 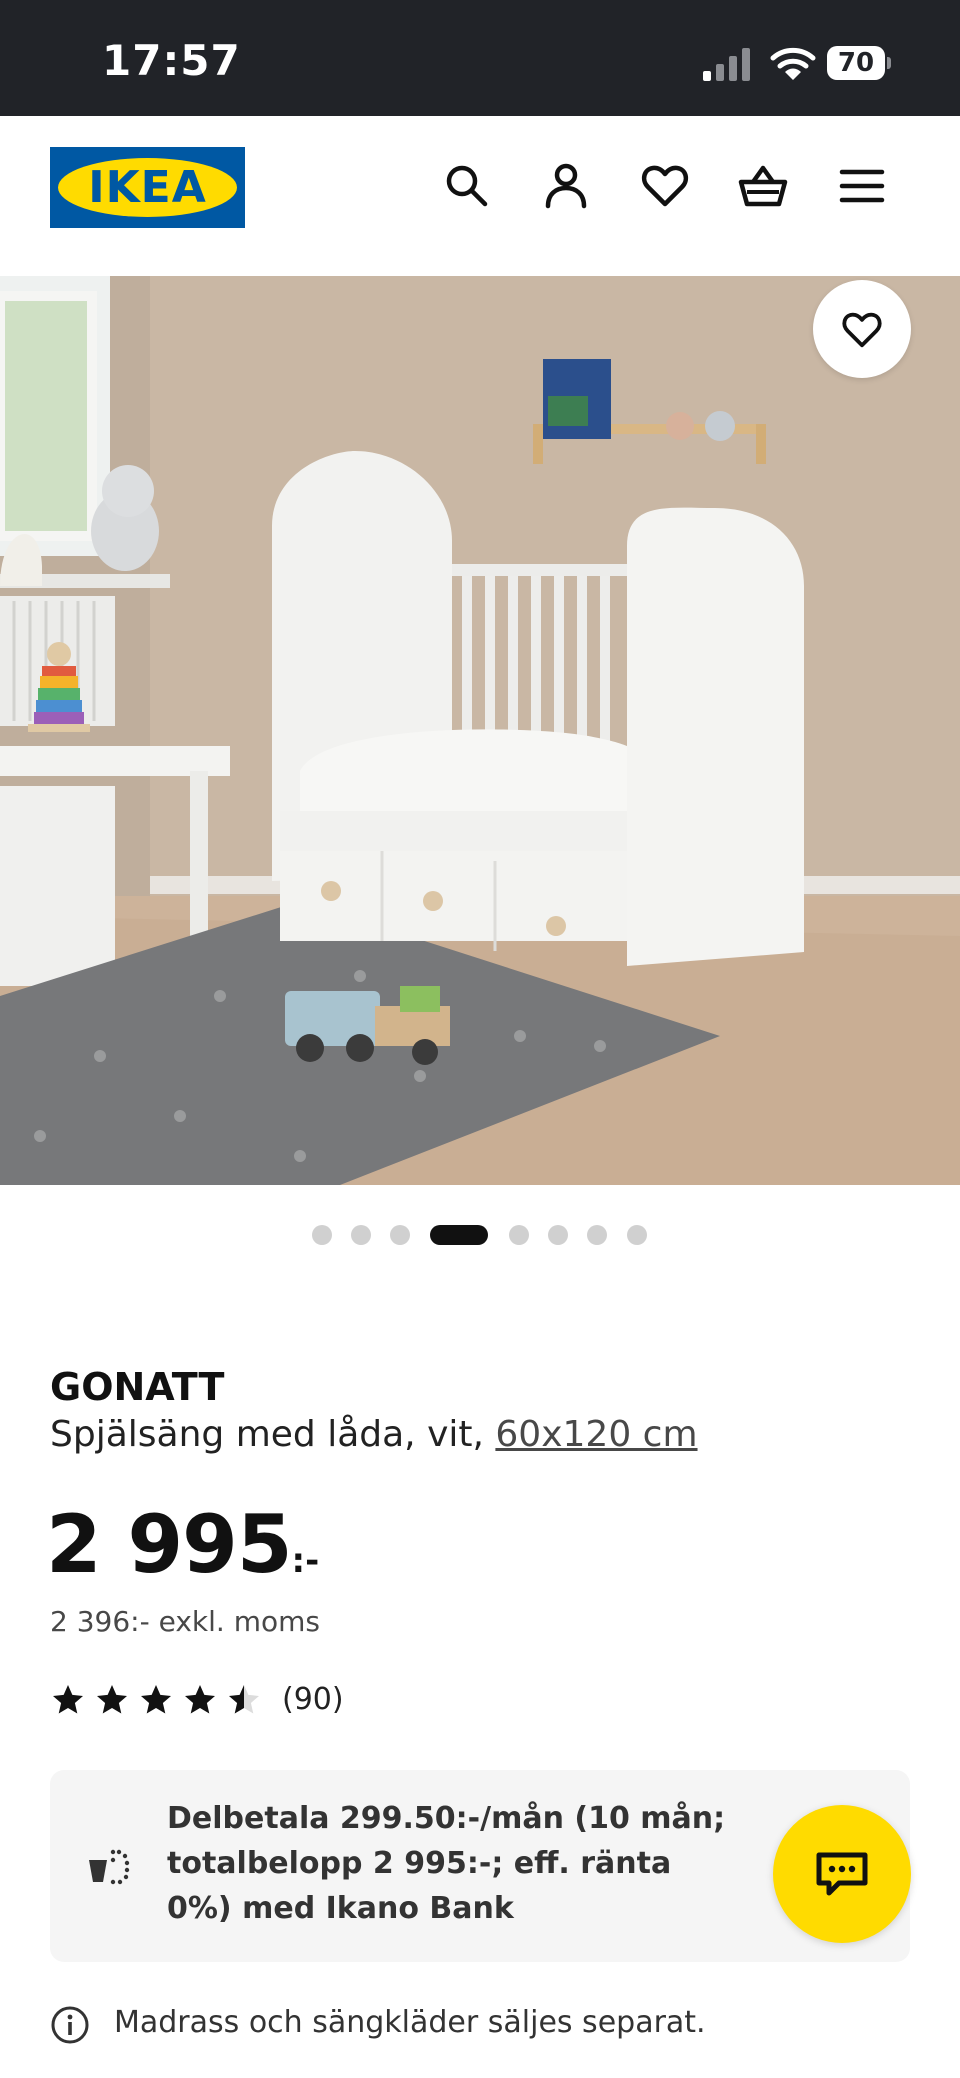 I want to click on info-icon, so click(x=70, y=2025).